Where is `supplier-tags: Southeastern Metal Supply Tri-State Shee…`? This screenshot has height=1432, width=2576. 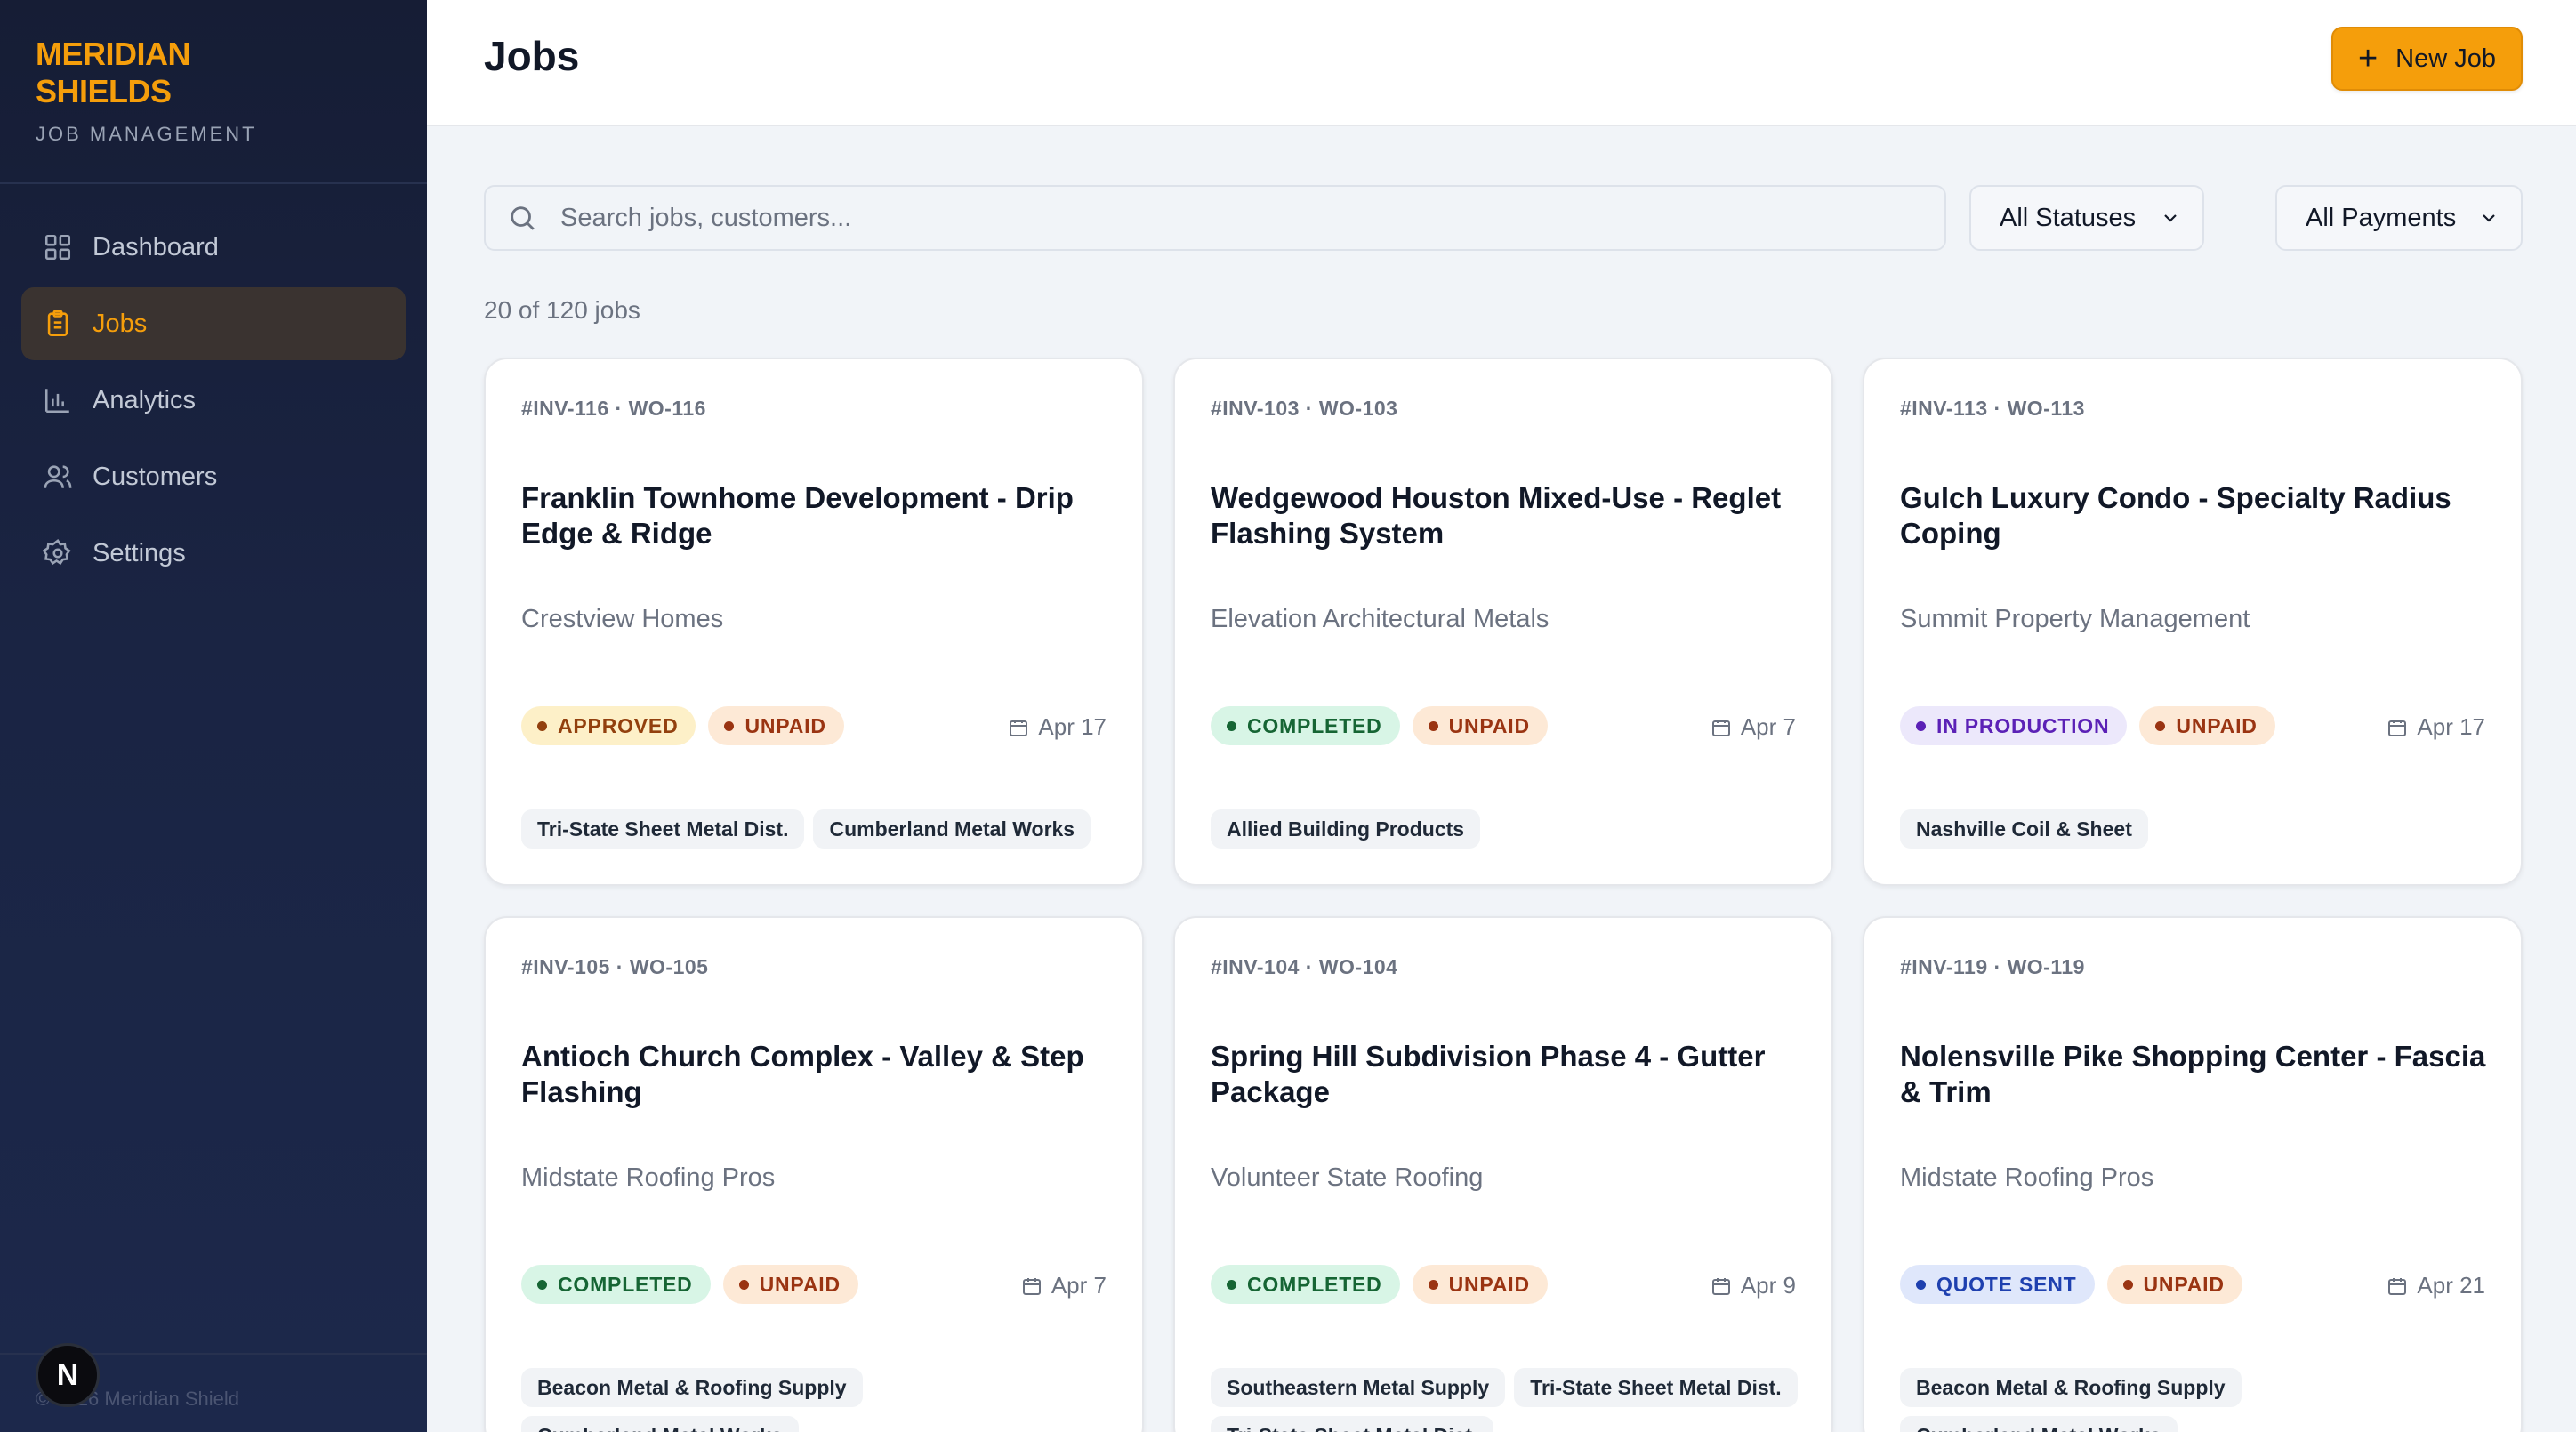 supplier-tags: Southeastern Metal Supply Tri-State Shee… is located at coordinates (1513, 1400).